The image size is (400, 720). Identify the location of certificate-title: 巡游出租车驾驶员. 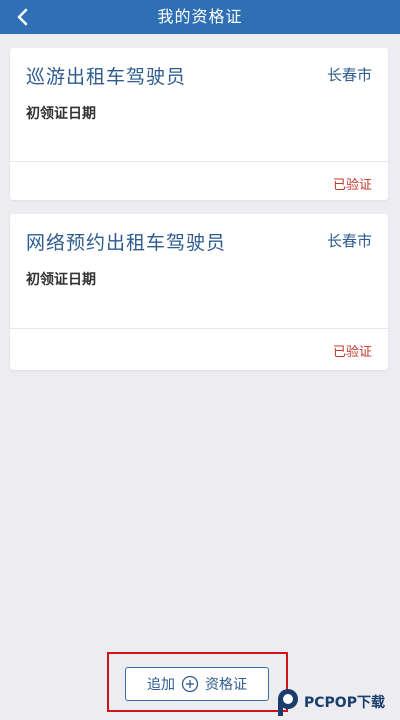
(106, 77).